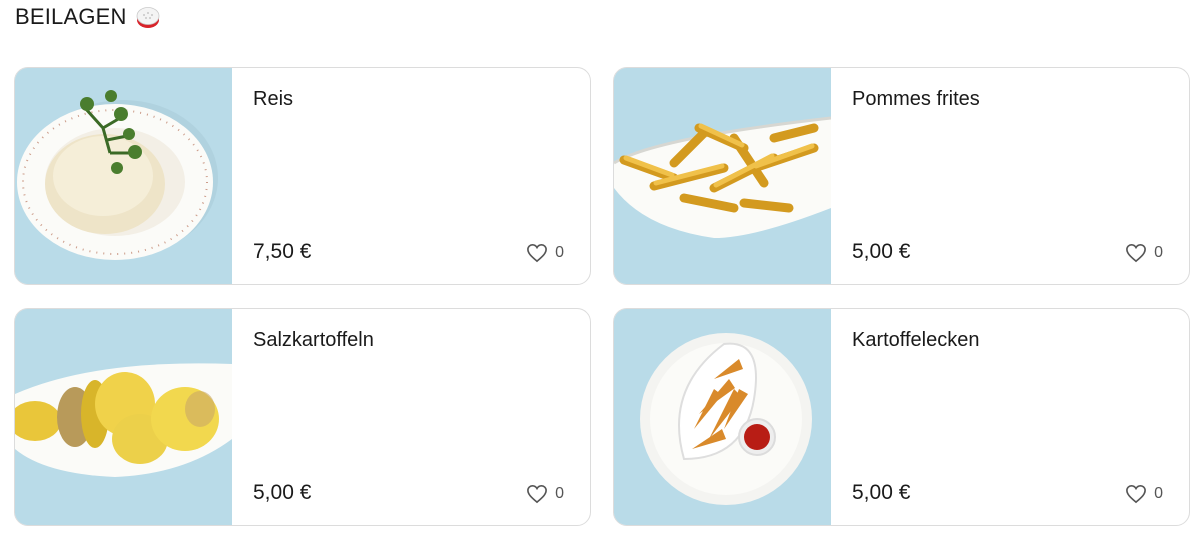 This screenshot has height=536, width=1200. I want to click on card-body: Kartoffelecken 5,00 € 0, so click(1010, 417).